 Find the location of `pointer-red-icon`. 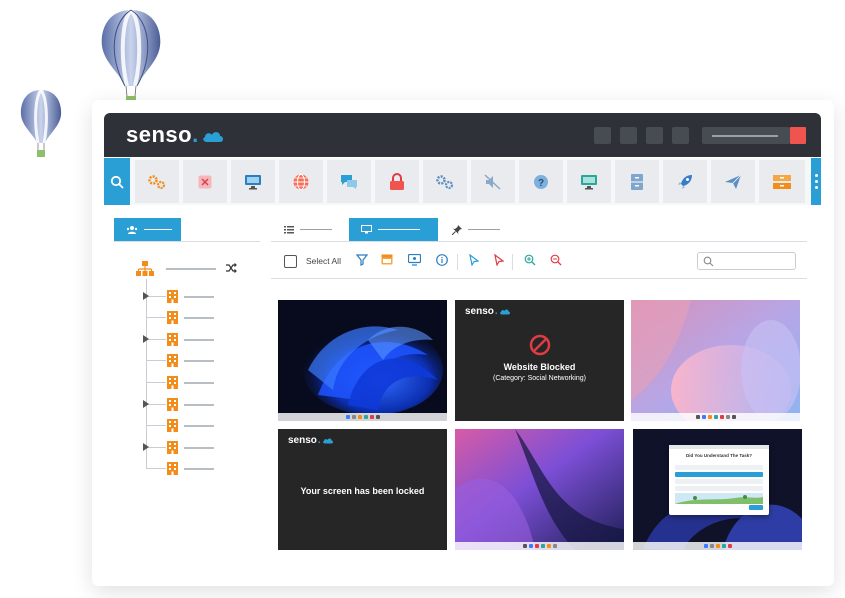

pointer-red-icon is located at coordinates (499, 260).